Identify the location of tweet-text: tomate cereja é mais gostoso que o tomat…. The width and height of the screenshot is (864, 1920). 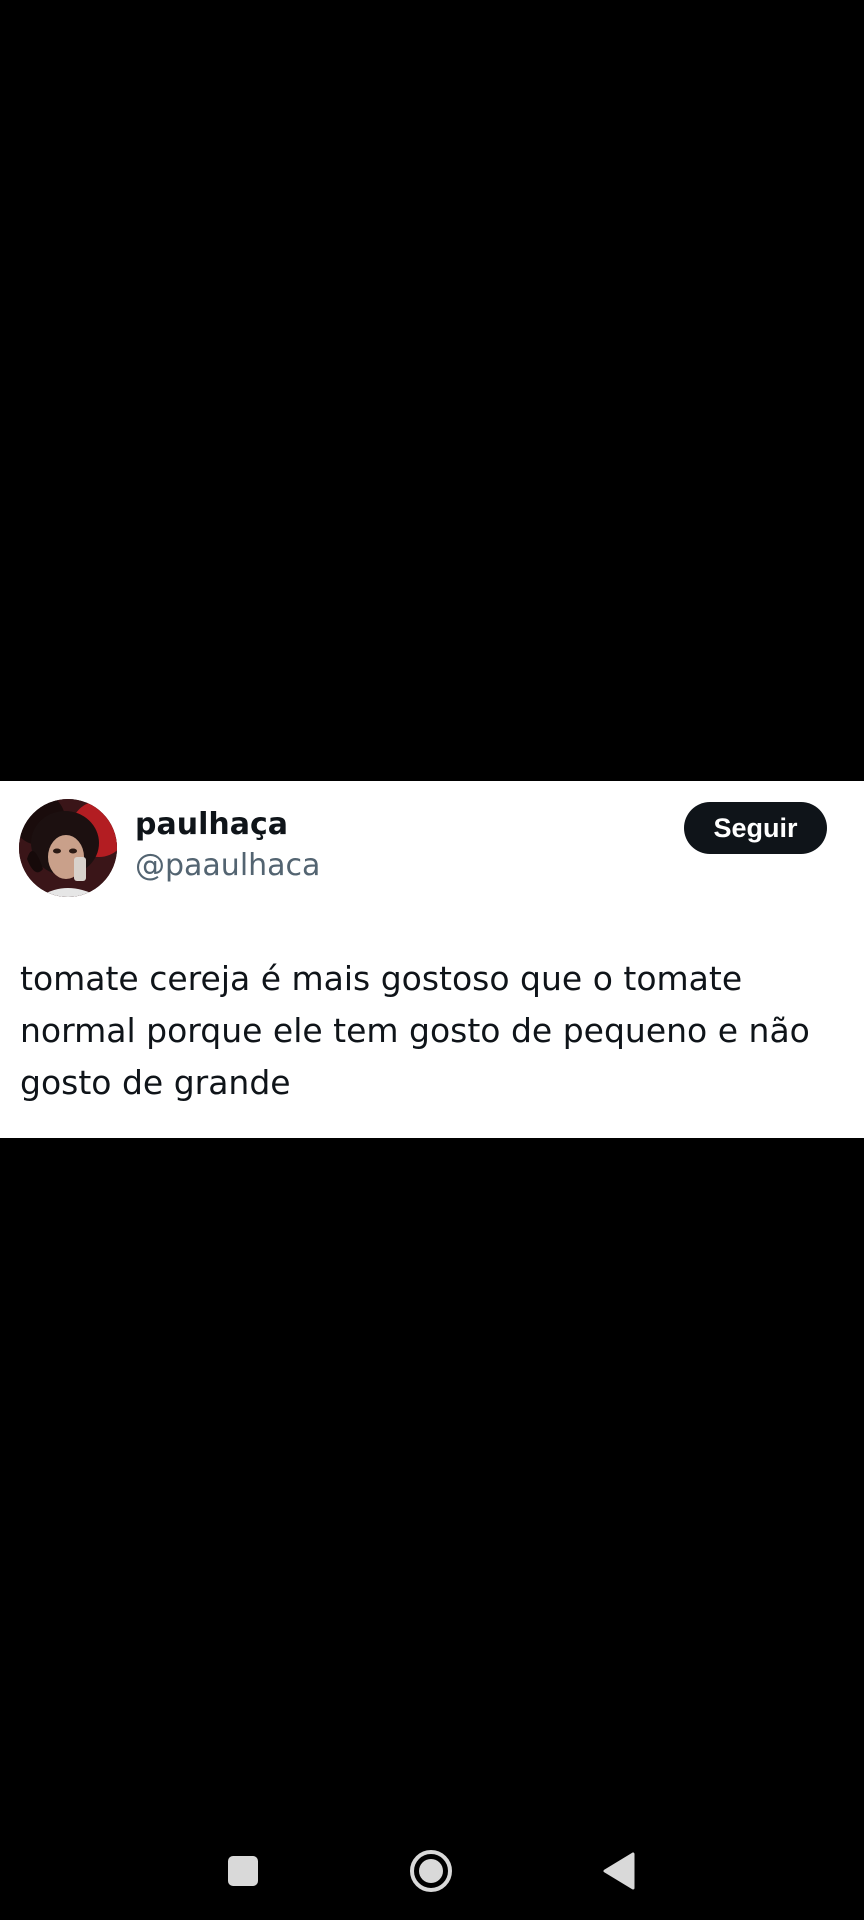
(415, 1030).